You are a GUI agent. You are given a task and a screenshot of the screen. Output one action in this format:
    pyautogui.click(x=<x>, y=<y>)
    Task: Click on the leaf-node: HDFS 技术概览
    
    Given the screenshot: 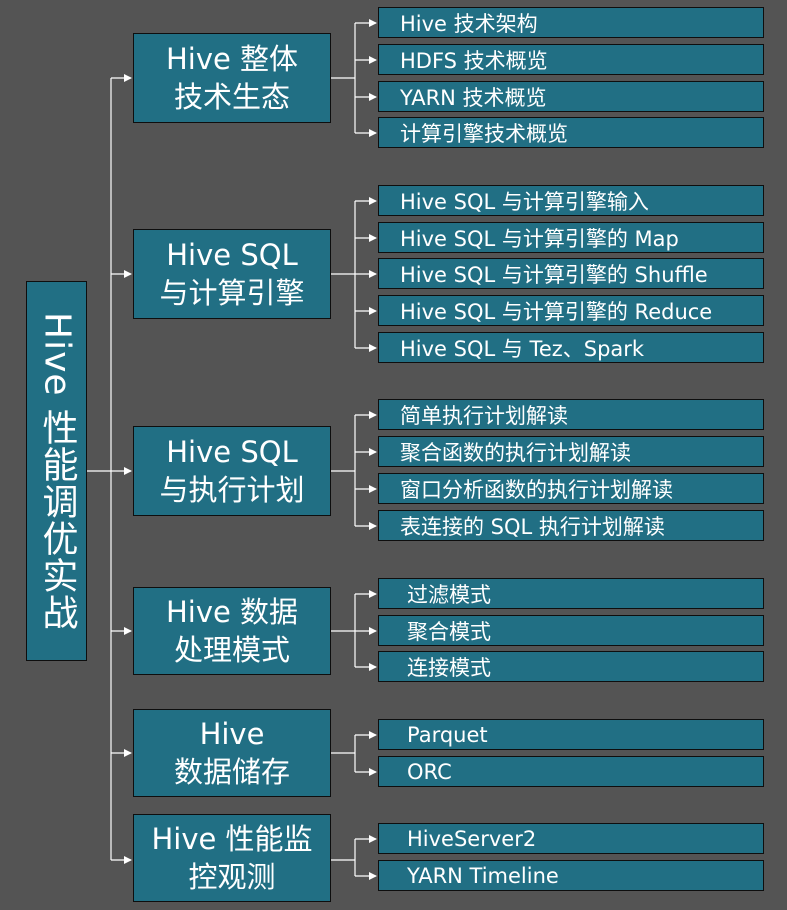 What is the action you would take?
    pyautogui.click(x=571, y=59)
    